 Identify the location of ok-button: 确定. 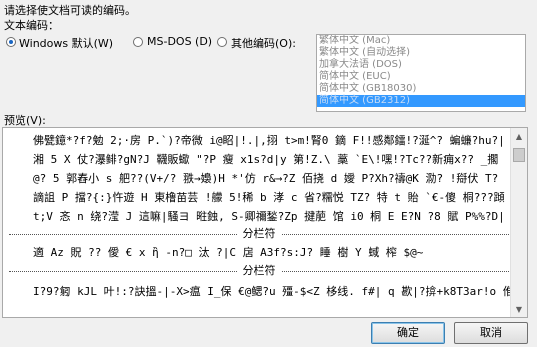
(408, 333).